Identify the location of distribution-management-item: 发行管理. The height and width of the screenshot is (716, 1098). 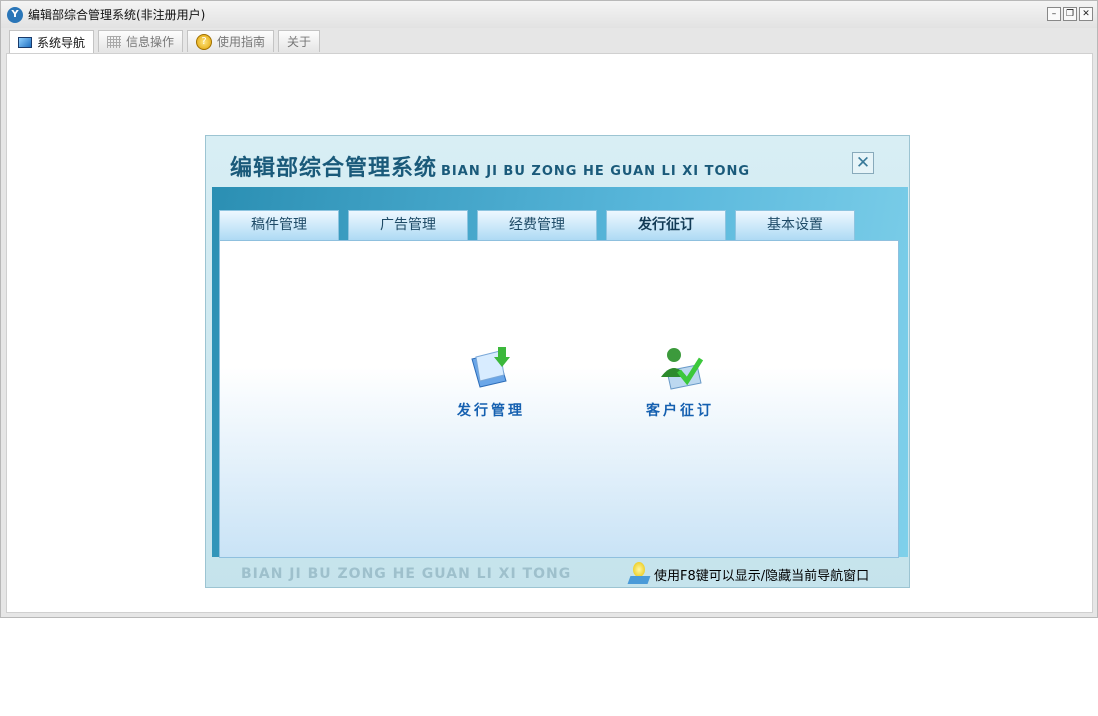
(491, 382).